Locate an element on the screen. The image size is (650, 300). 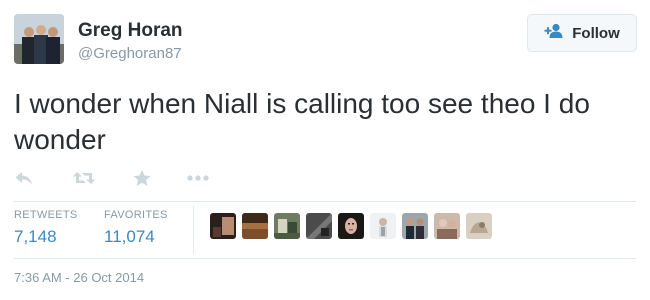
tweet-timestamp: 7:36 AM - 26 Oct 2014 is located at coordinates (79, 277).